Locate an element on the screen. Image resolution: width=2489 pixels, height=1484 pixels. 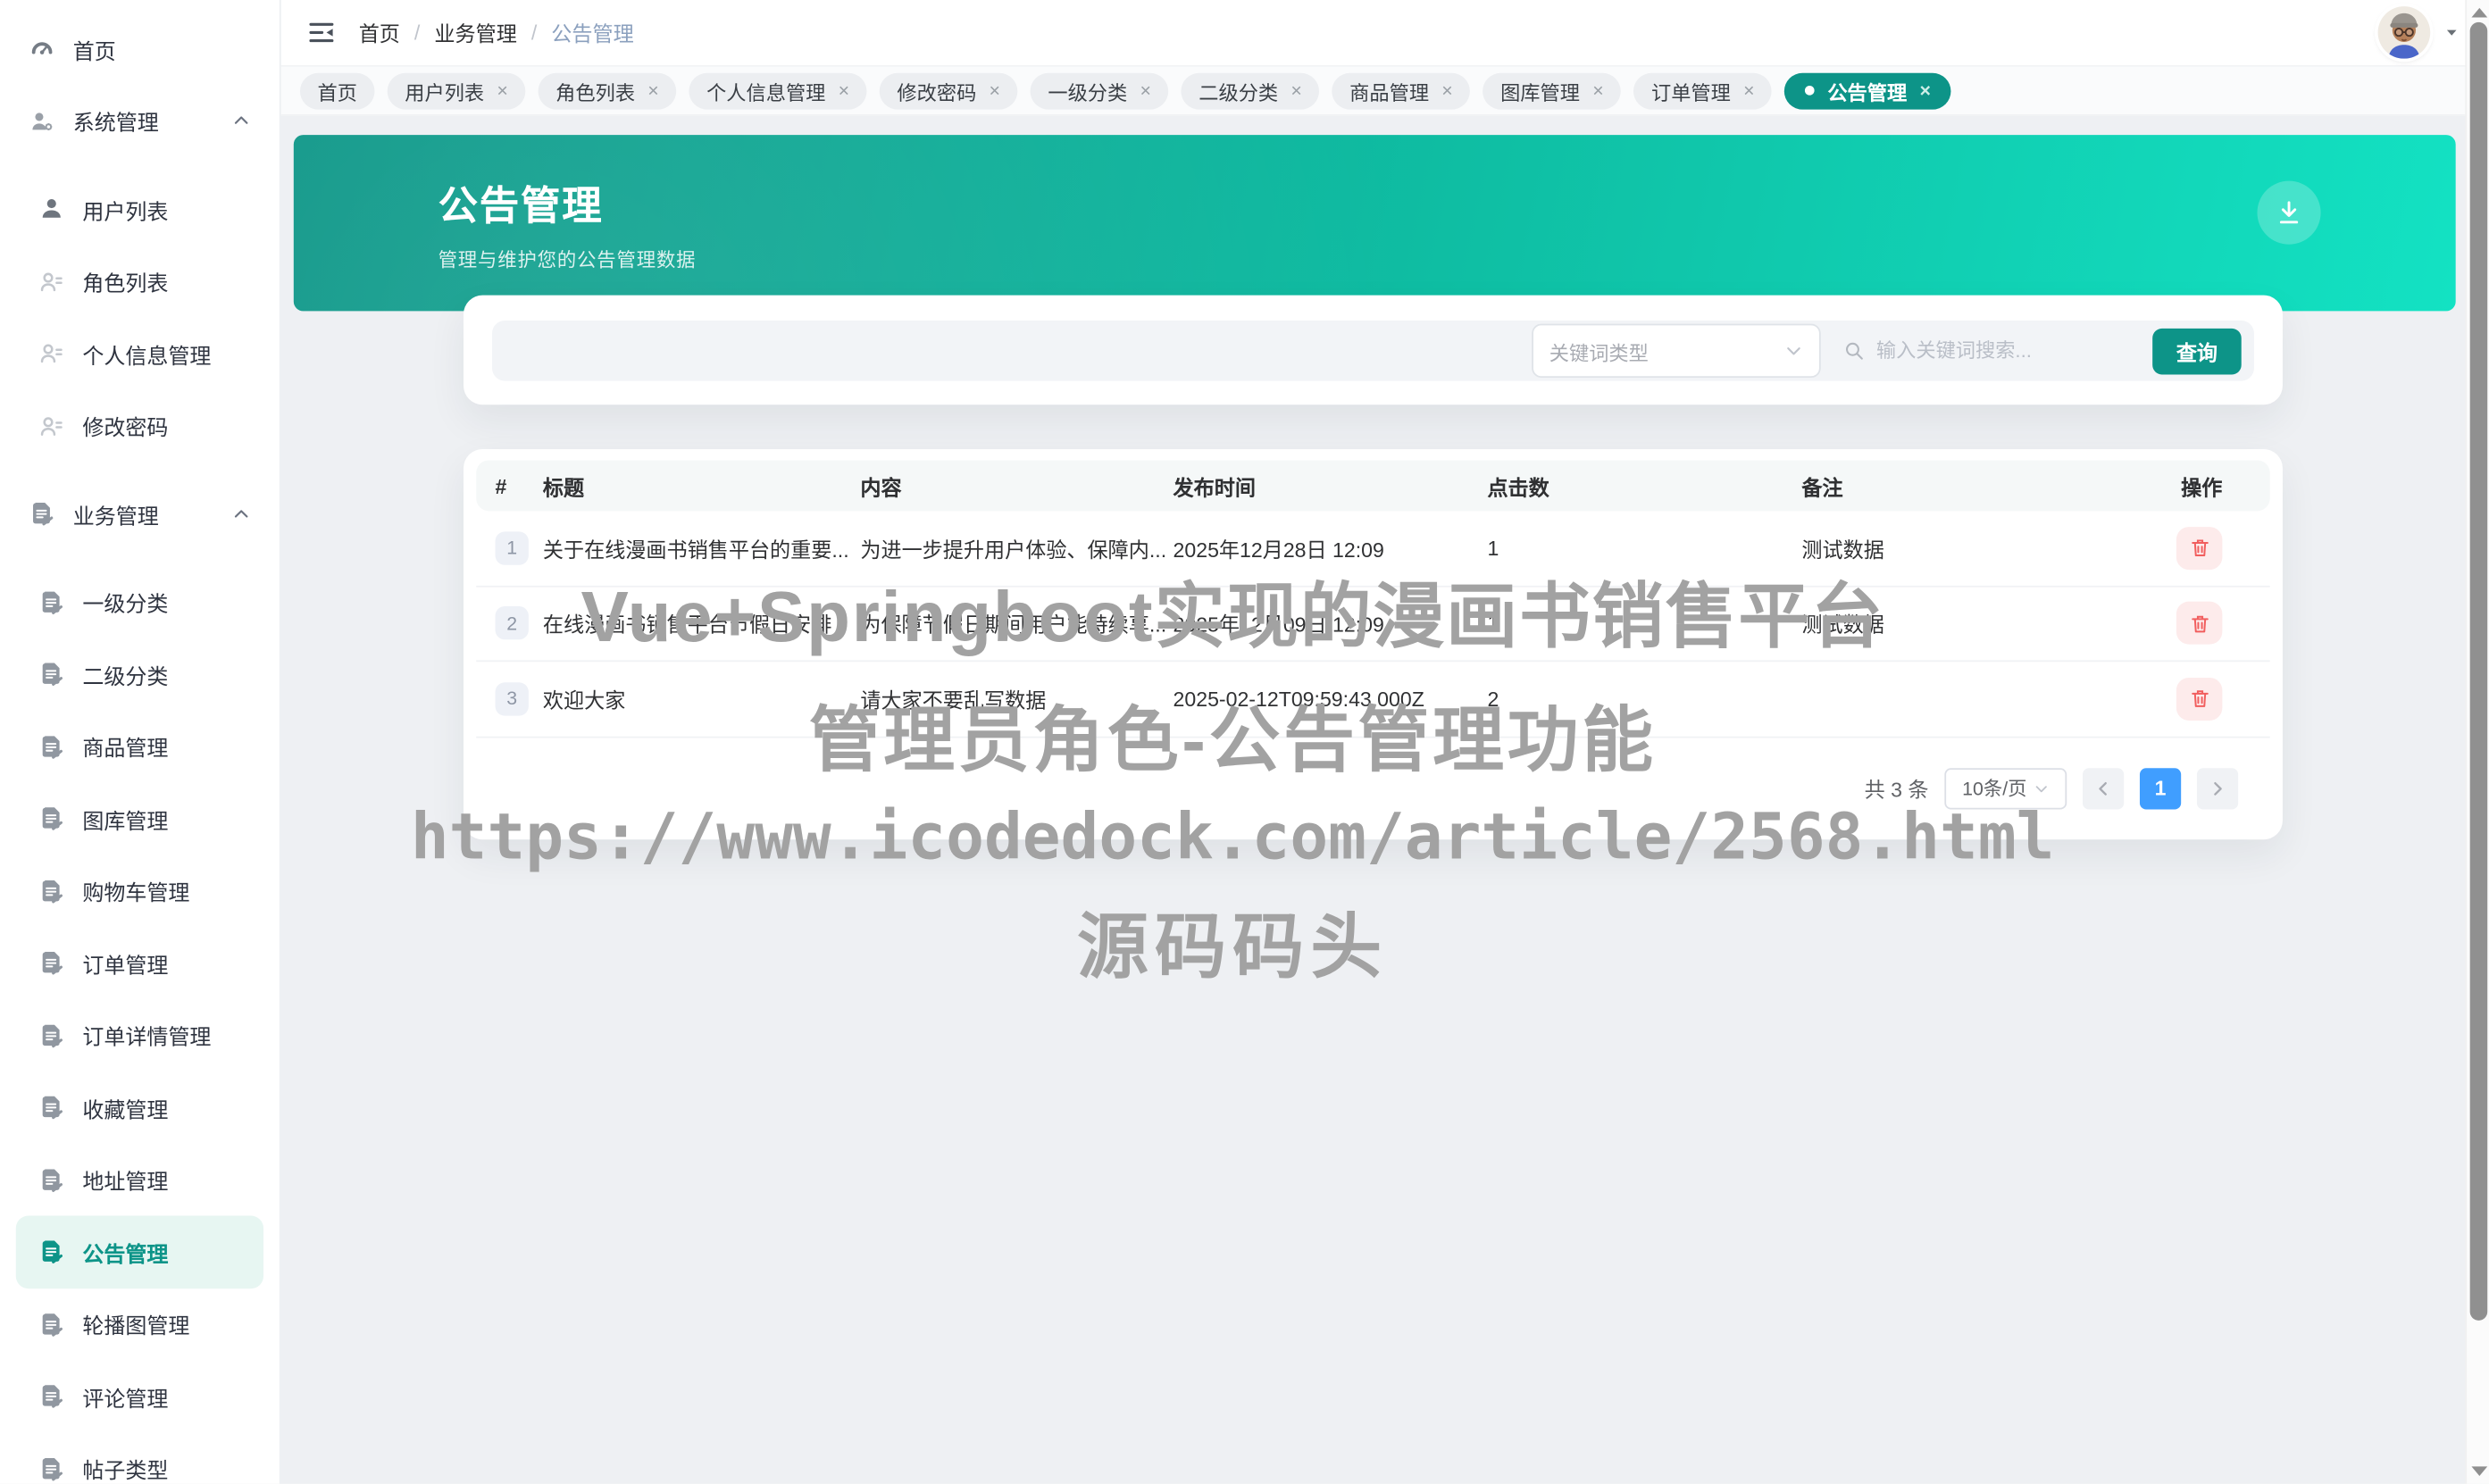
page-banner: 公告管理 管理与维护您的公告管理数据 is located at coordinates (1375, 223).